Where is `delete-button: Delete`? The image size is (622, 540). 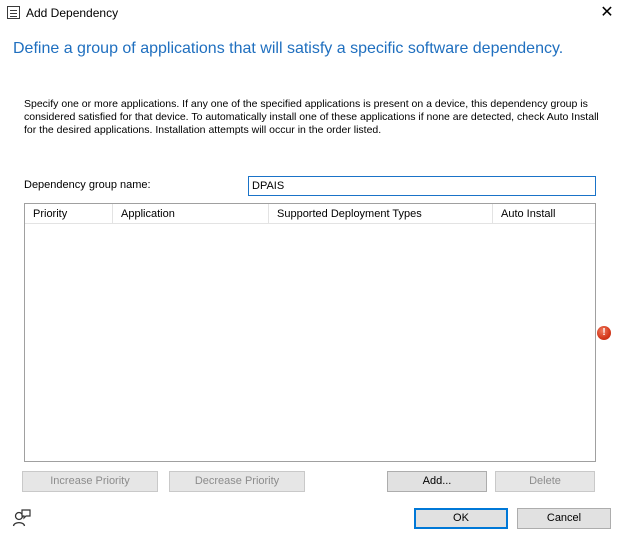 delete-button: Delete is located at coordinates (545, 481).